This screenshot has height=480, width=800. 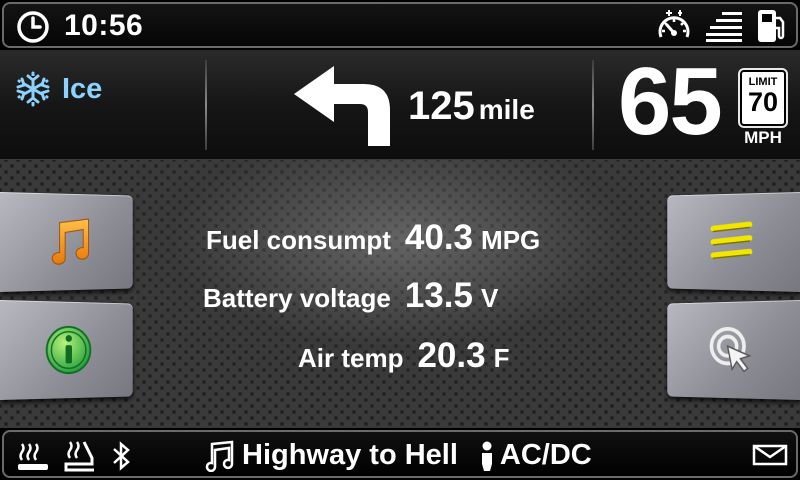 I want to click on touch-button, so click(x=733, y=350).